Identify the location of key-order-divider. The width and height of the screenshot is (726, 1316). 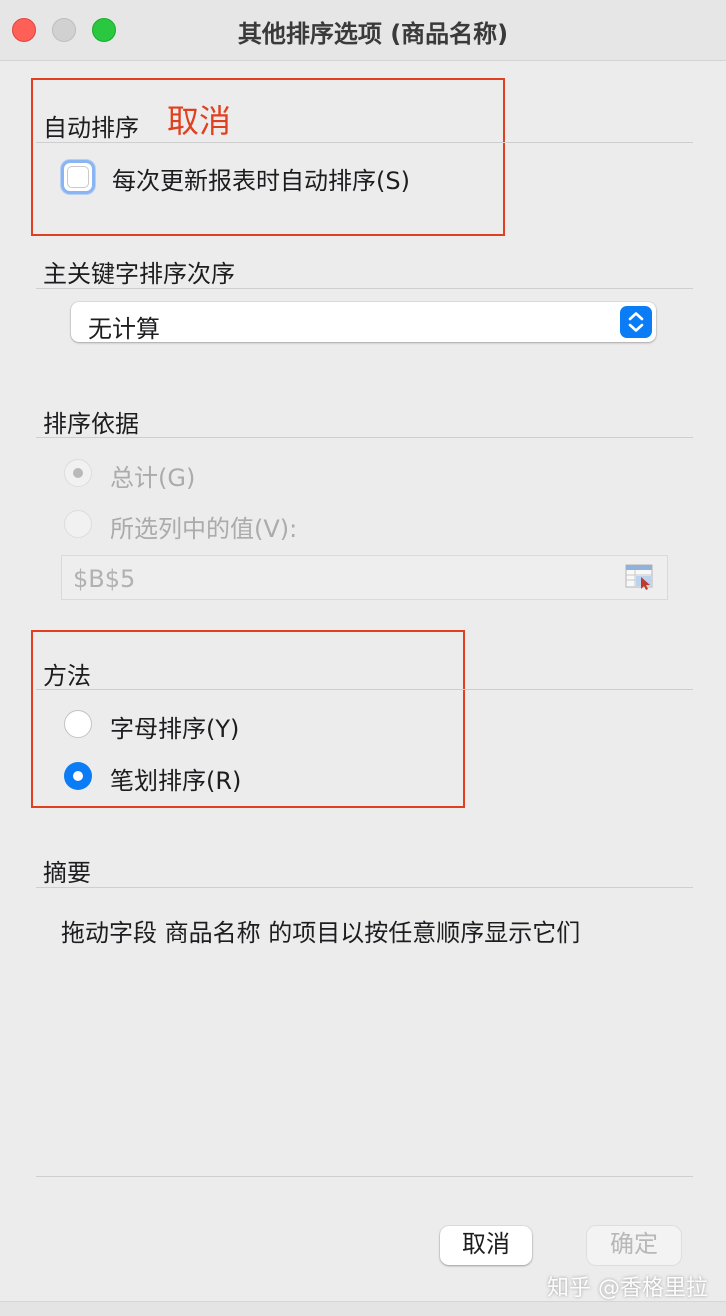
(364, 288).